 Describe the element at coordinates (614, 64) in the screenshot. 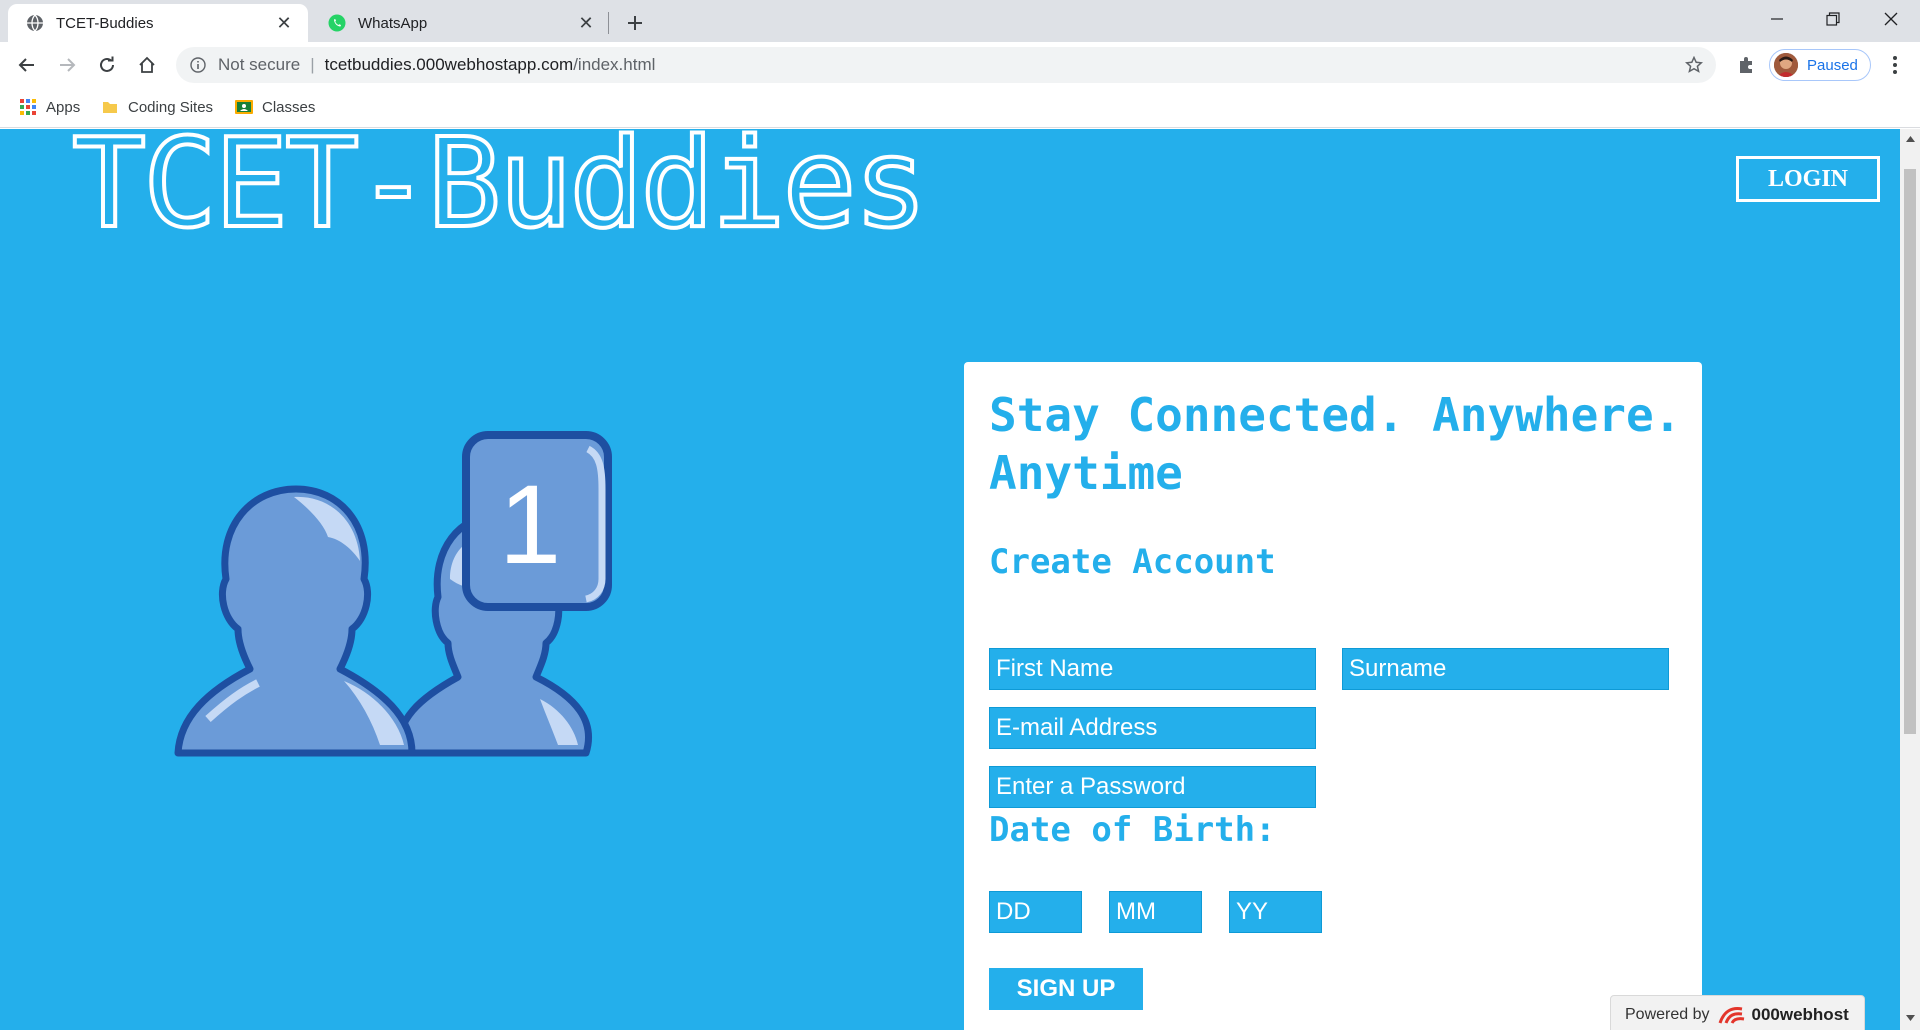

I see `url-path: /index.html` at that location.